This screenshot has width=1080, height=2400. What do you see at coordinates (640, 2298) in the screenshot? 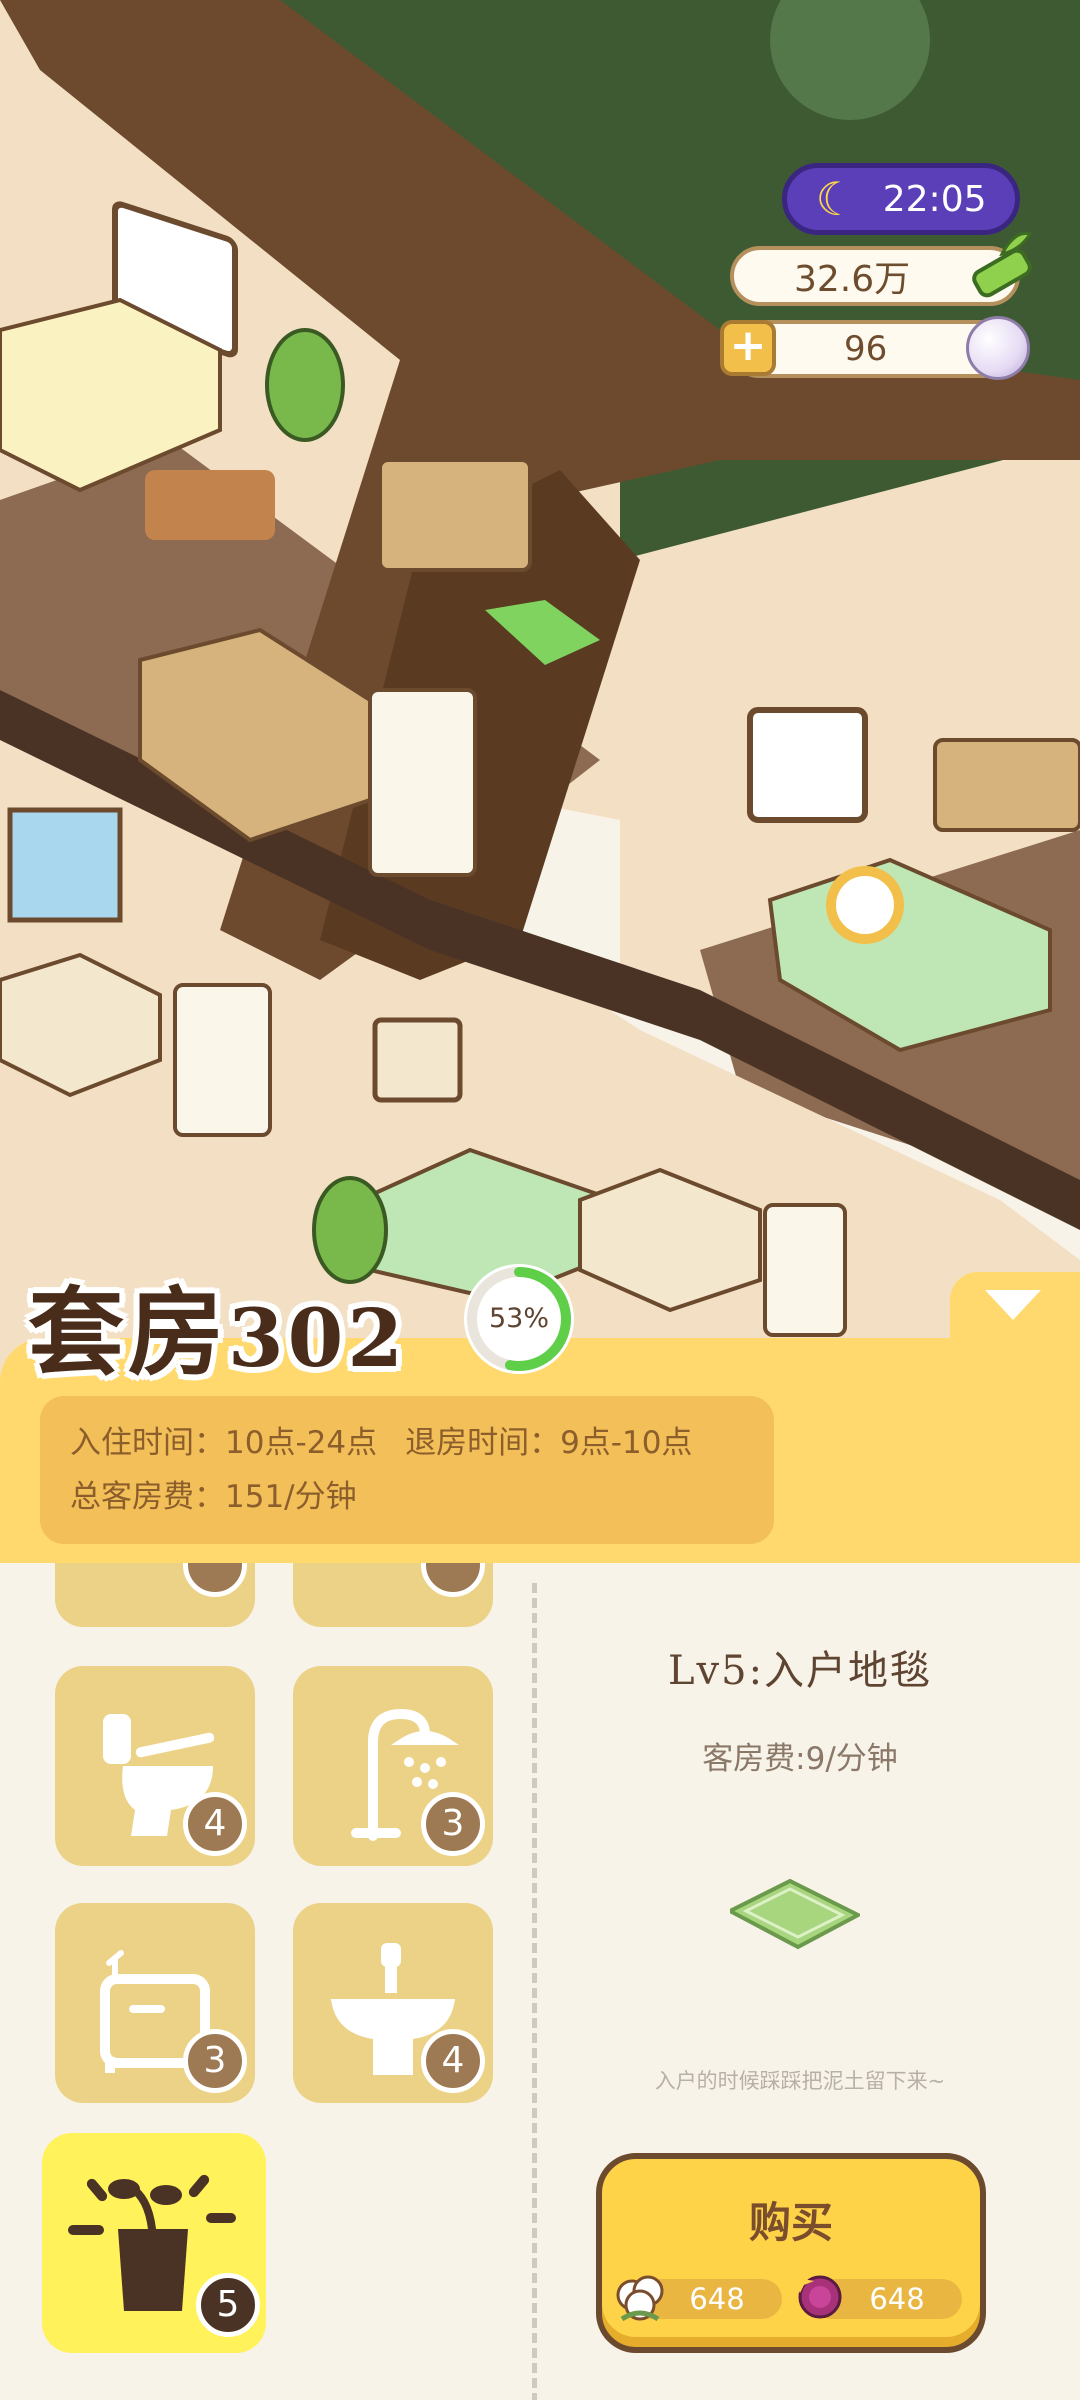
I see `cotton-icon` at bounding box center [640, 2298].